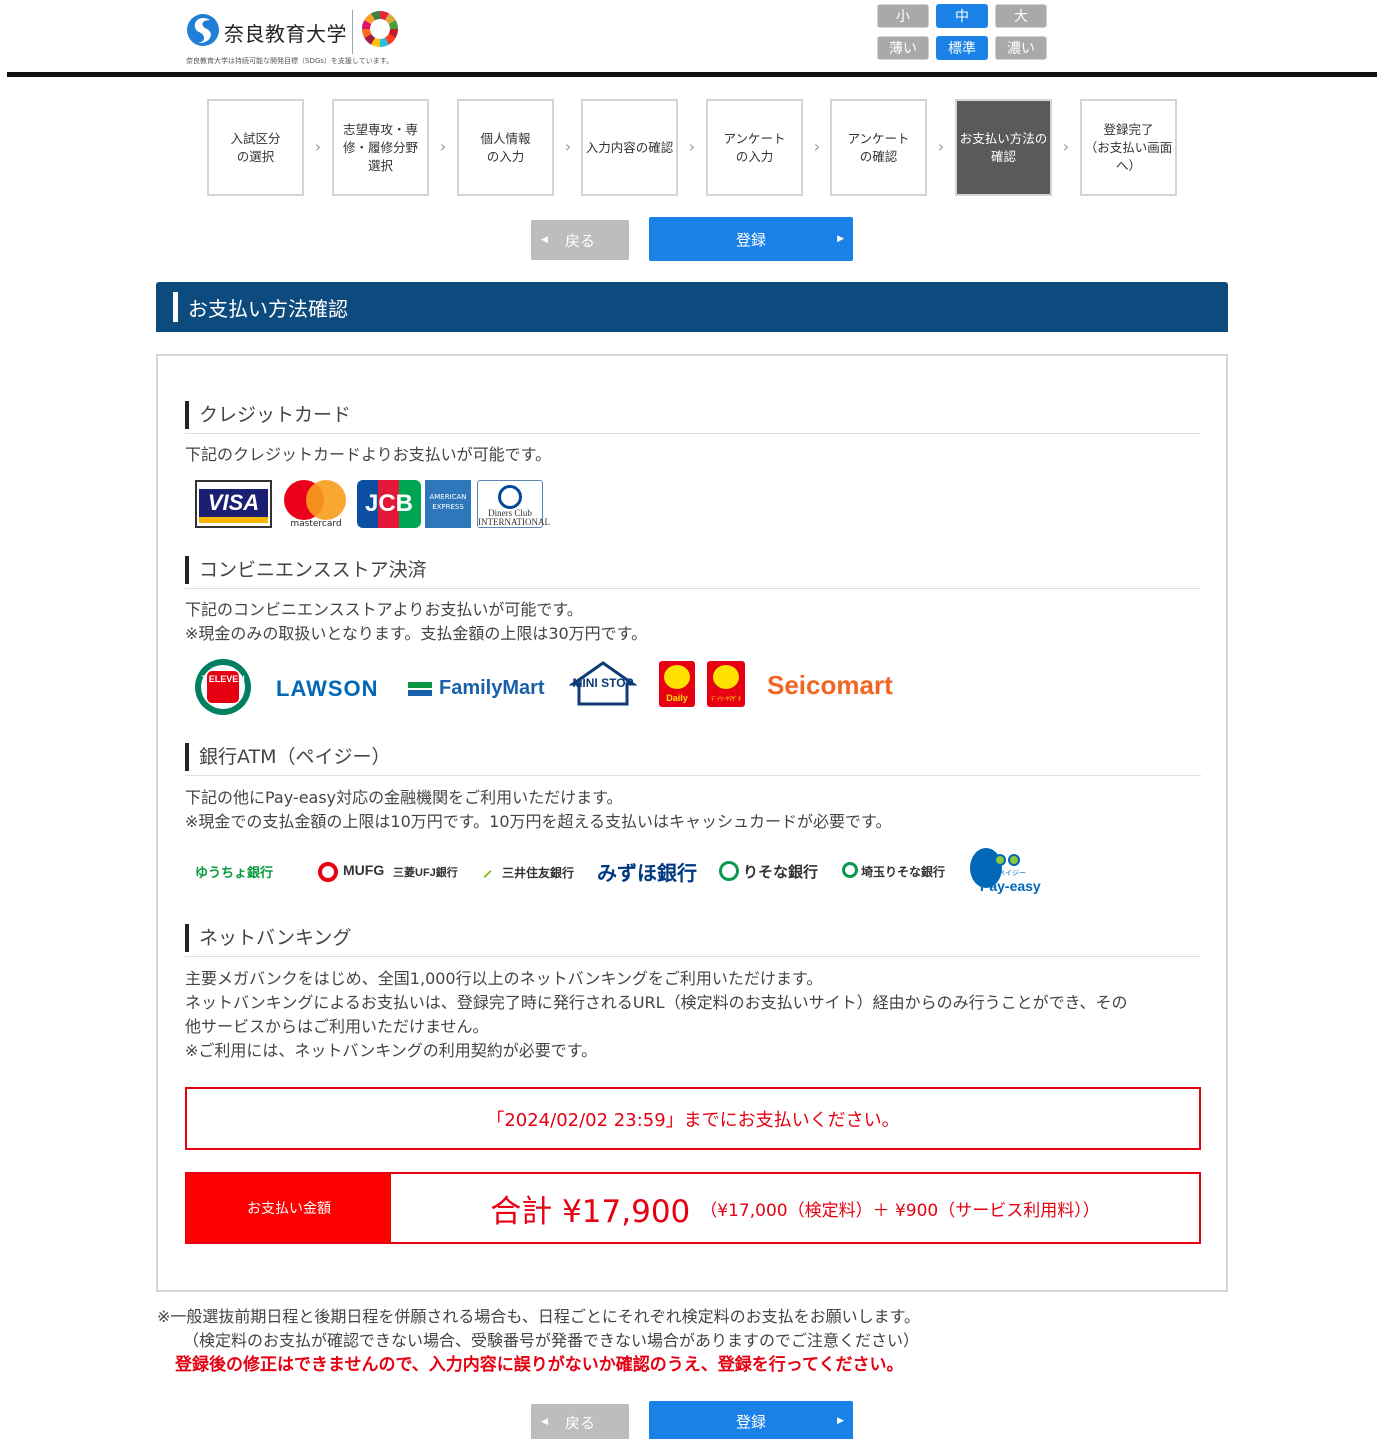  I want to click on contrast-standard-button: 標準, so click(962, 48).